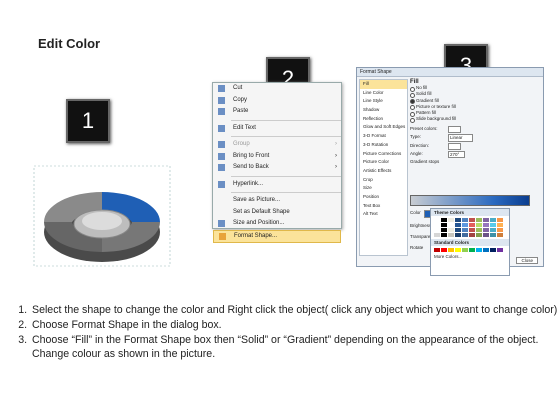 The height and width of the screenshot is (420, 560). I want to click on menu-item-bring-to-front: Bring to Front ›, so click(277, 157).